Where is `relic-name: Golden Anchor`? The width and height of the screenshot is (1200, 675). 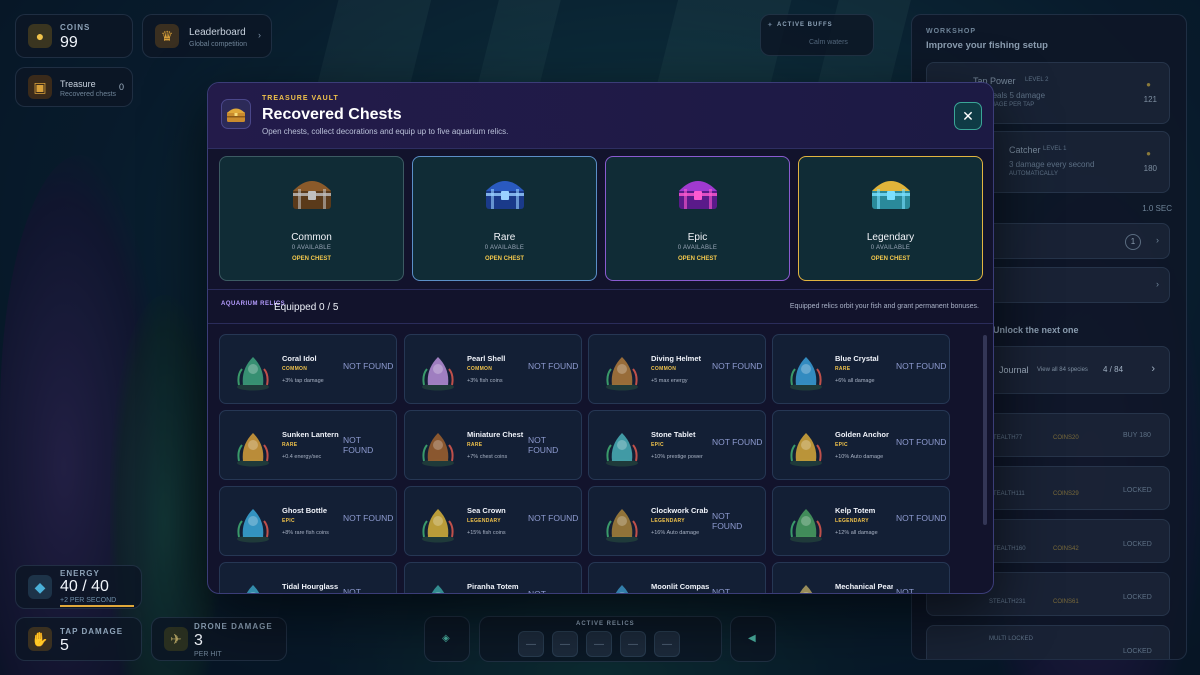
relic-name: Golden Anchor is located at coordinates (862, 434).